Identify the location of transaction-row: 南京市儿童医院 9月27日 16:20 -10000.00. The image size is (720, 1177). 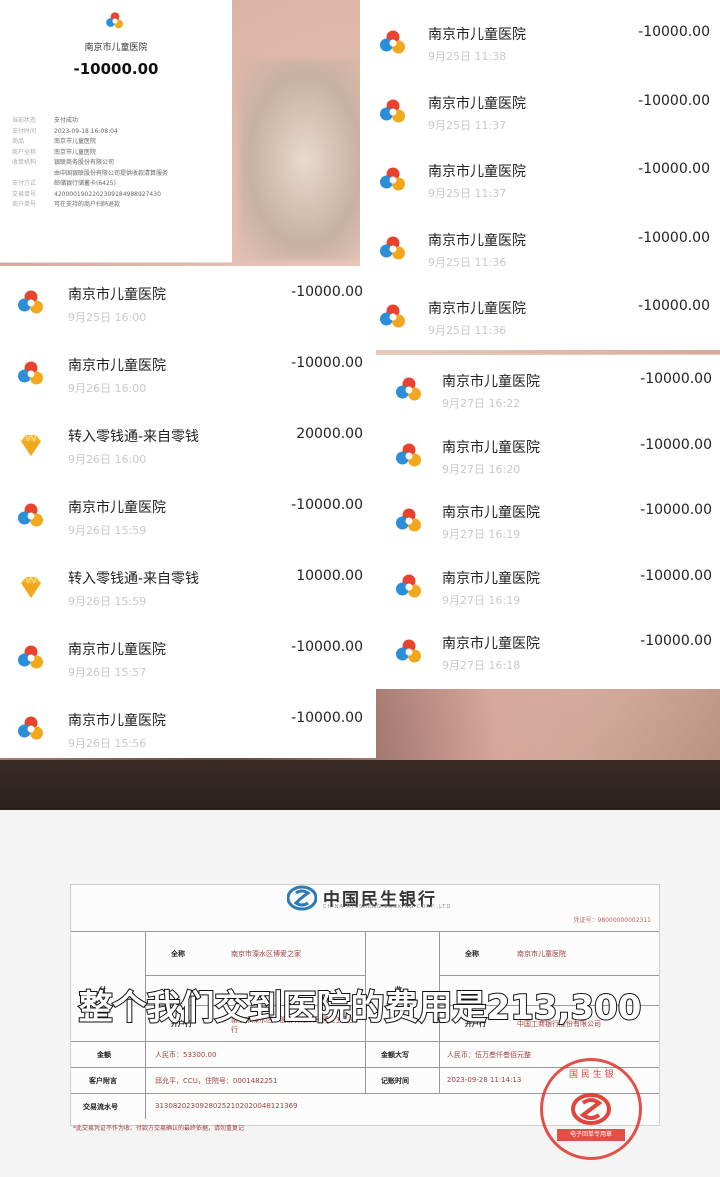
(548, 456).